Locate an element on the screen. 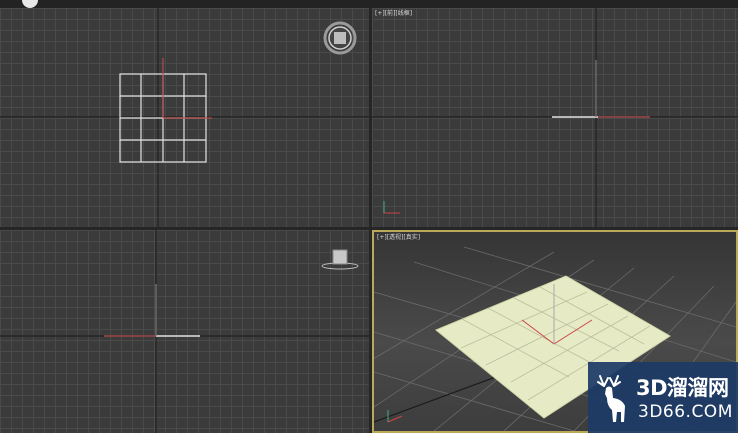 This screenshot has width=738, height=433. app-menu-button is located at coordinates (30, 4).